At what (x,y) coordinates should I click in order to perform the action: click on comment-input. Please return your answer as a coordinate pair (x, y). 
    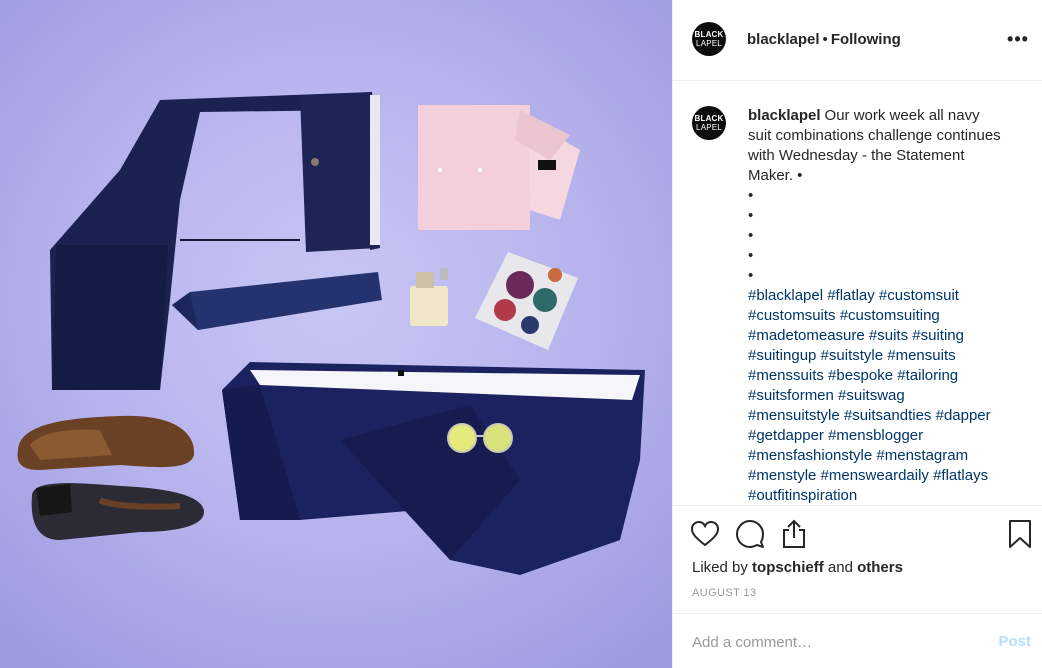
    Looking at the image, I should click on (832, 642).